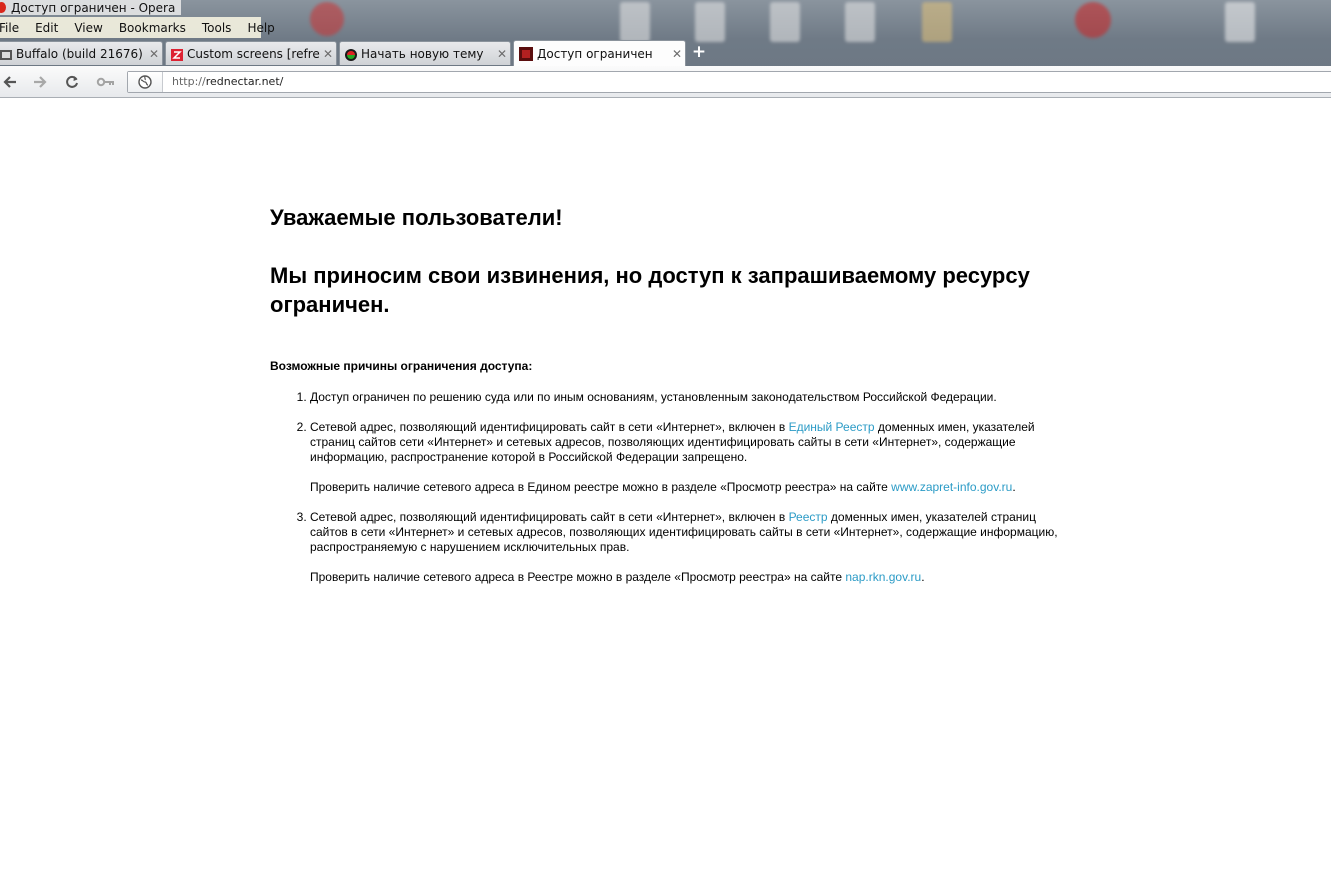  Describe the element at coordinates (351, 54) in the screenshot. I see `forum-favicon-icon` at that location.